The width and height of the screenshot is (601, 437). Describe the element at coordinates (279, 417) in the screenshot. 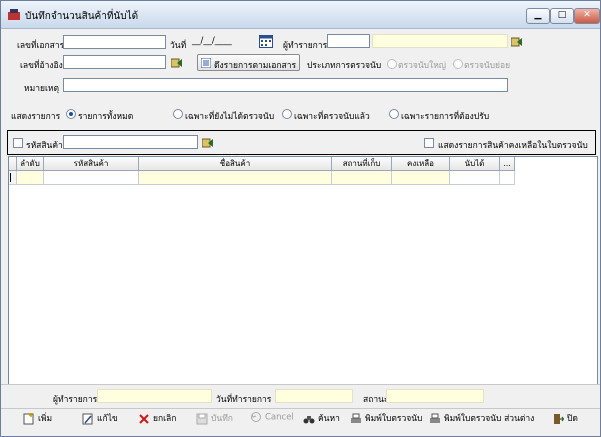

I see `cancel-label: Cancel` at that location.